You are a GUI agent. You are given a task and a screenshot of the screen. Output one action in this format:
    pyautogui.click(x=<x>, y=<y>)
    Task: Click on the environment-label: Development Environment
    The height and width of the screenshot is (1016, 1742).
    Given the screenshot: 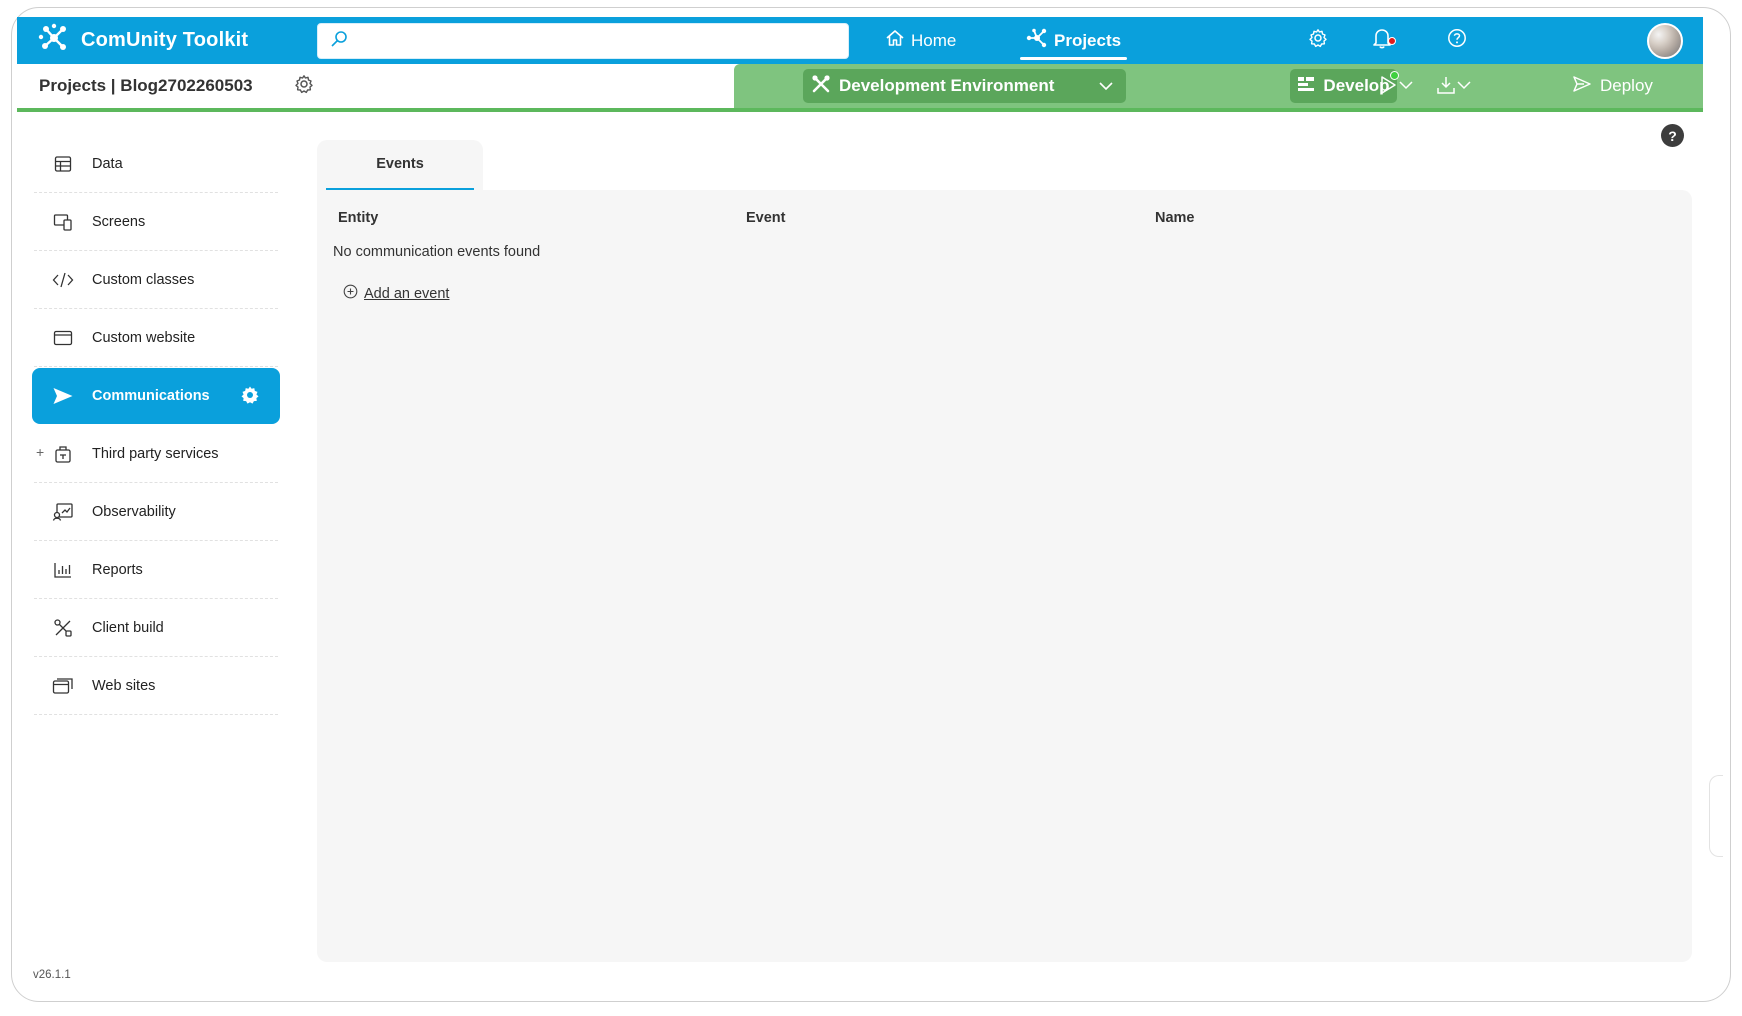 What is the action you would take?
    pyautogui.click(x=947, y=85)
    